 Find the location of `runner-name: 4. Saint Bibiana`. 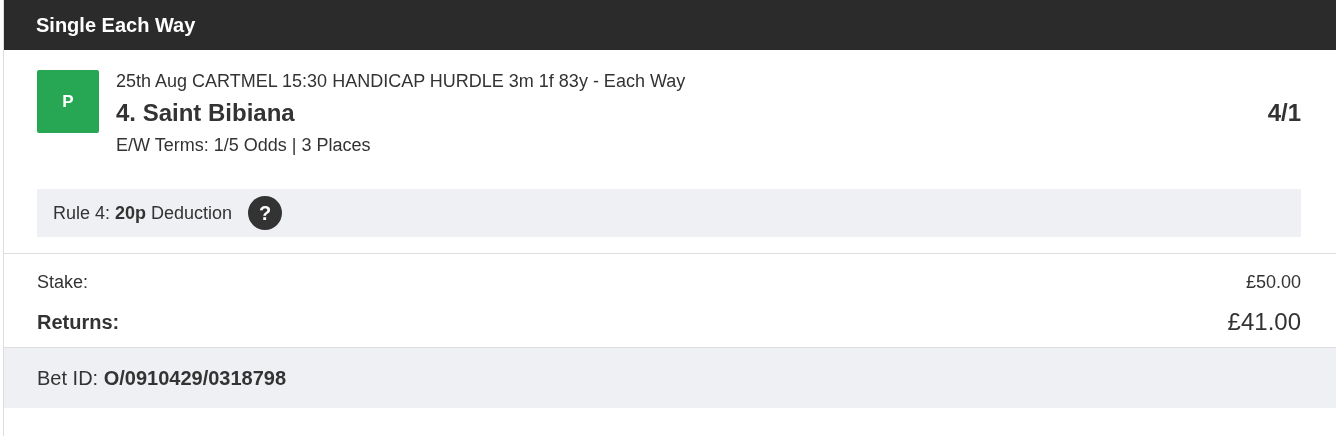

runner-name: 4. Saint Bibiana is located at coordinates (205, 113).